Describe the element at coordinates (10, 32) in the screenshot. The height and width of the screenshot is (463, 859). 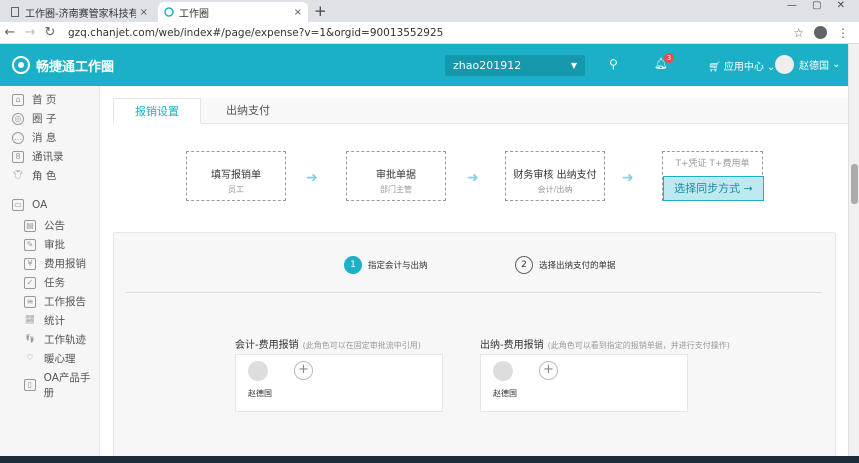
I see `back-icon: ←` at that location.